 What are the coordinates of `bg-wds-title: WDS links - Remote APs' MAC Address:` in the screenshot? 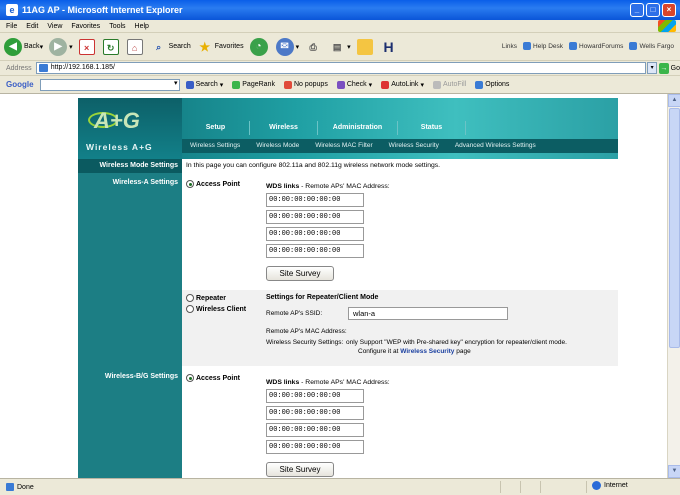 It's located at (328, 382).